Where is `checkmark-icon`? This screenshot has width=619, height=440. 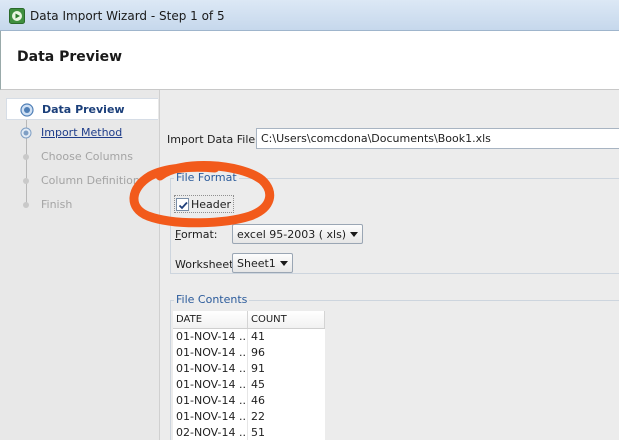 checkmark-icon is located at coordinates (183, 205).